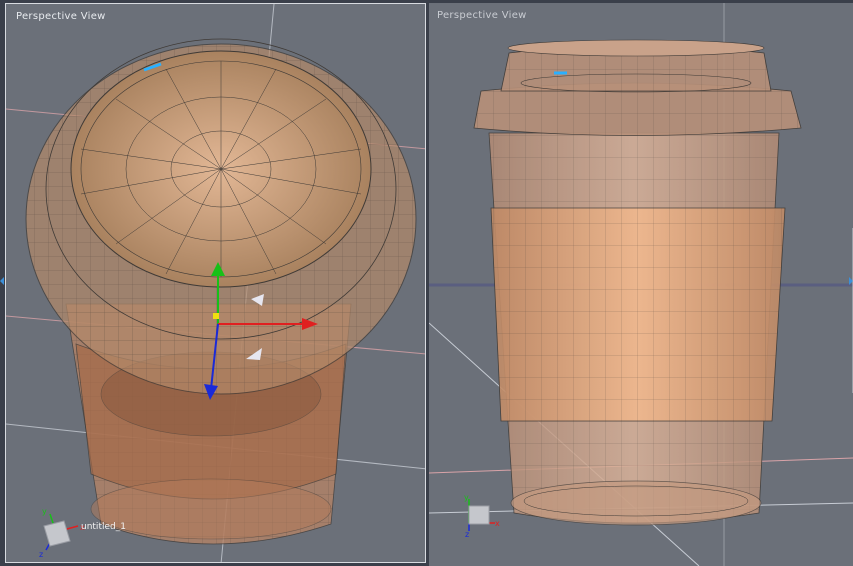 This screenshot has width=853, height=566. Describe the element at coordinates (216, 316) in the screenshot. I see `gizmo-center-handle` at that location.